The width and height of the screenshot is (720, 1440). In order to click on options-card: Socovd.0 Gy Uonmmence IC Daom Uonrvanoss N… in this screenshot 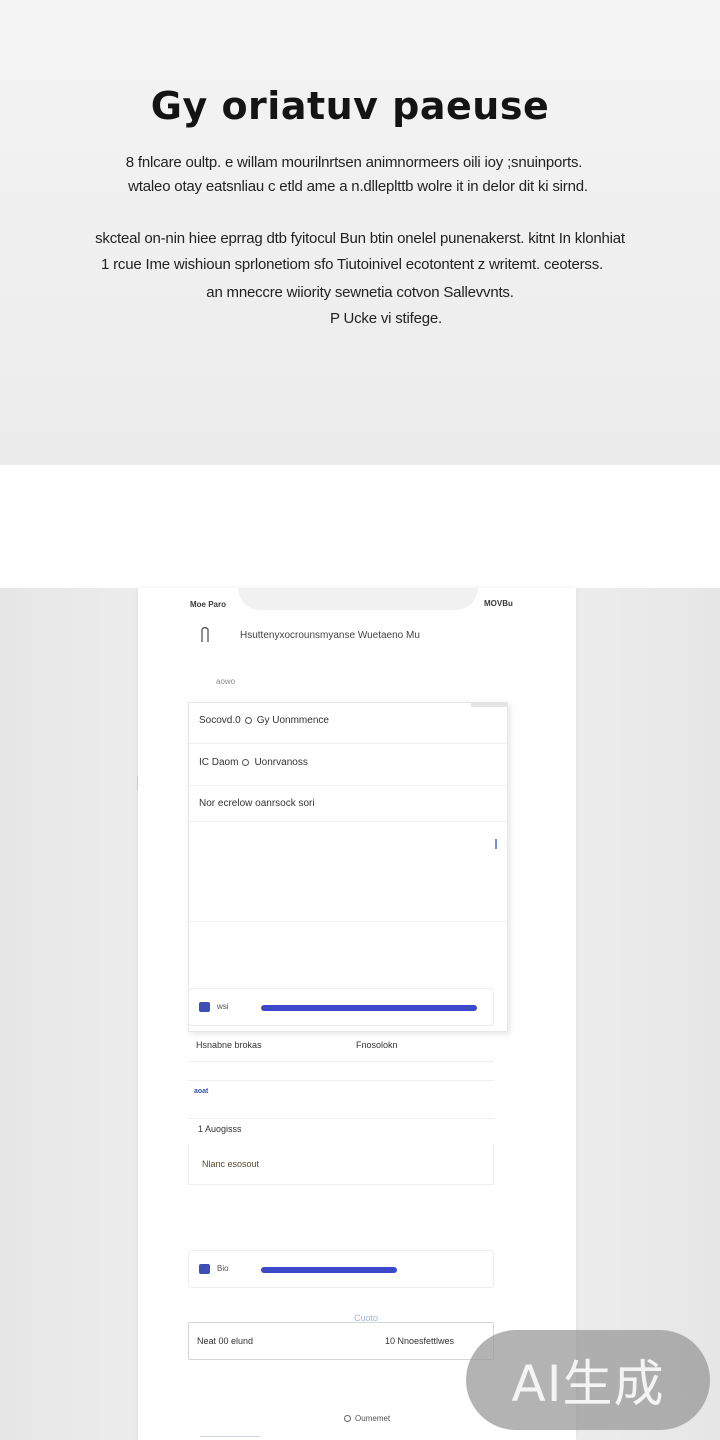, I will do `click(348, 867)`.